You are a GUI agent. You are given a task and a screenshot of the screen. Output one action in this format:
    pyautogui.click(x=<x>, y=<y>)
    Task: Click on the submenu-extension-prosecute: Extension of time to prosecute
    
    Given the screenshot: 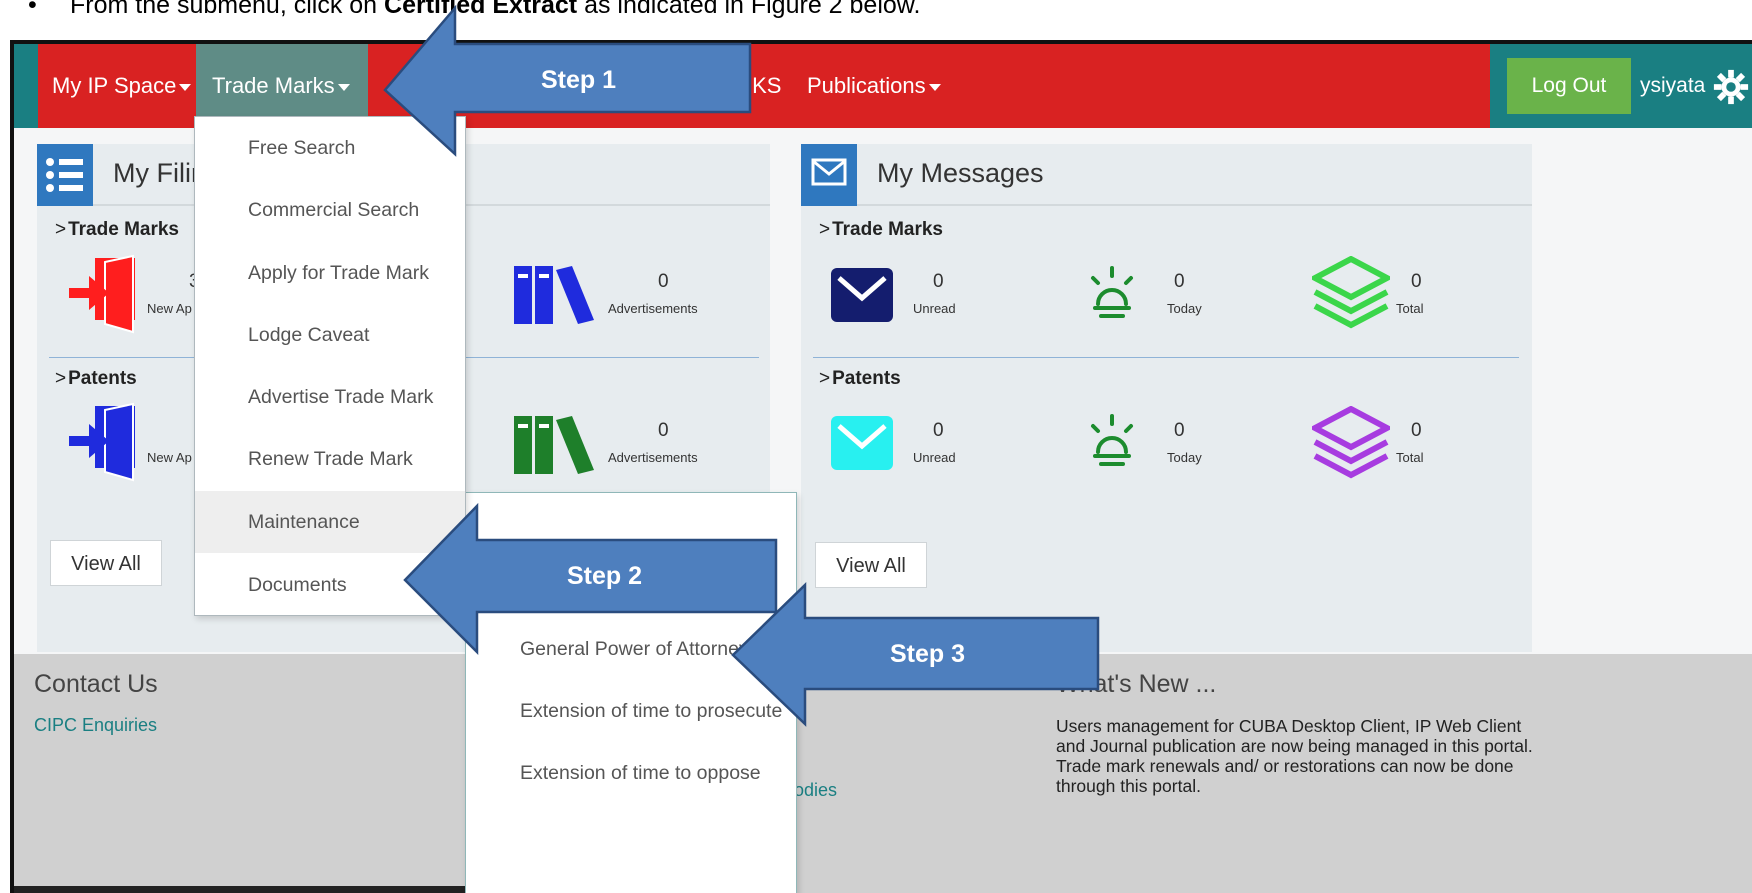 What is the action you would take?
    pyautogui.click(x=631, y=711)
    